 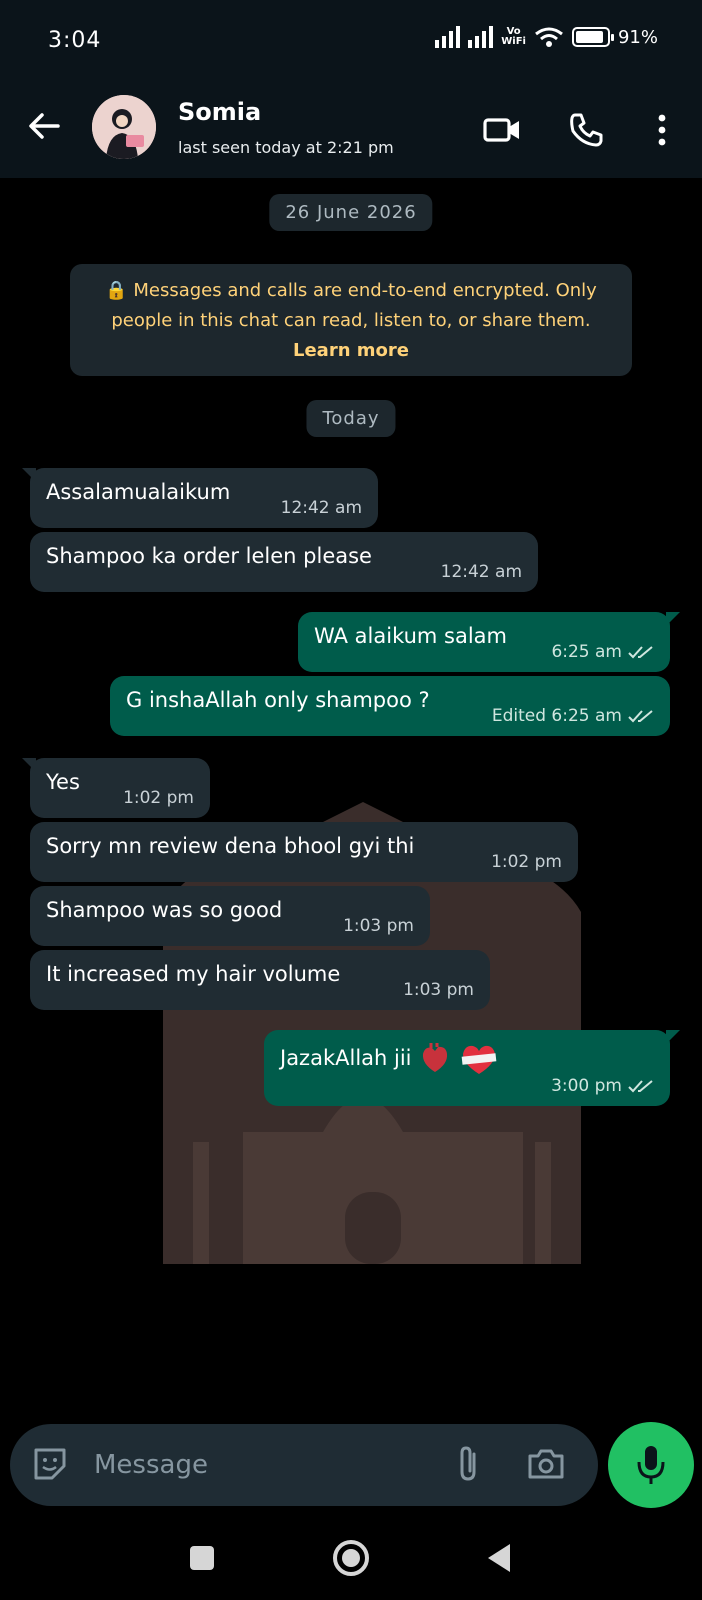 I want to click on video-call-icon, so click(x=502, y=130).